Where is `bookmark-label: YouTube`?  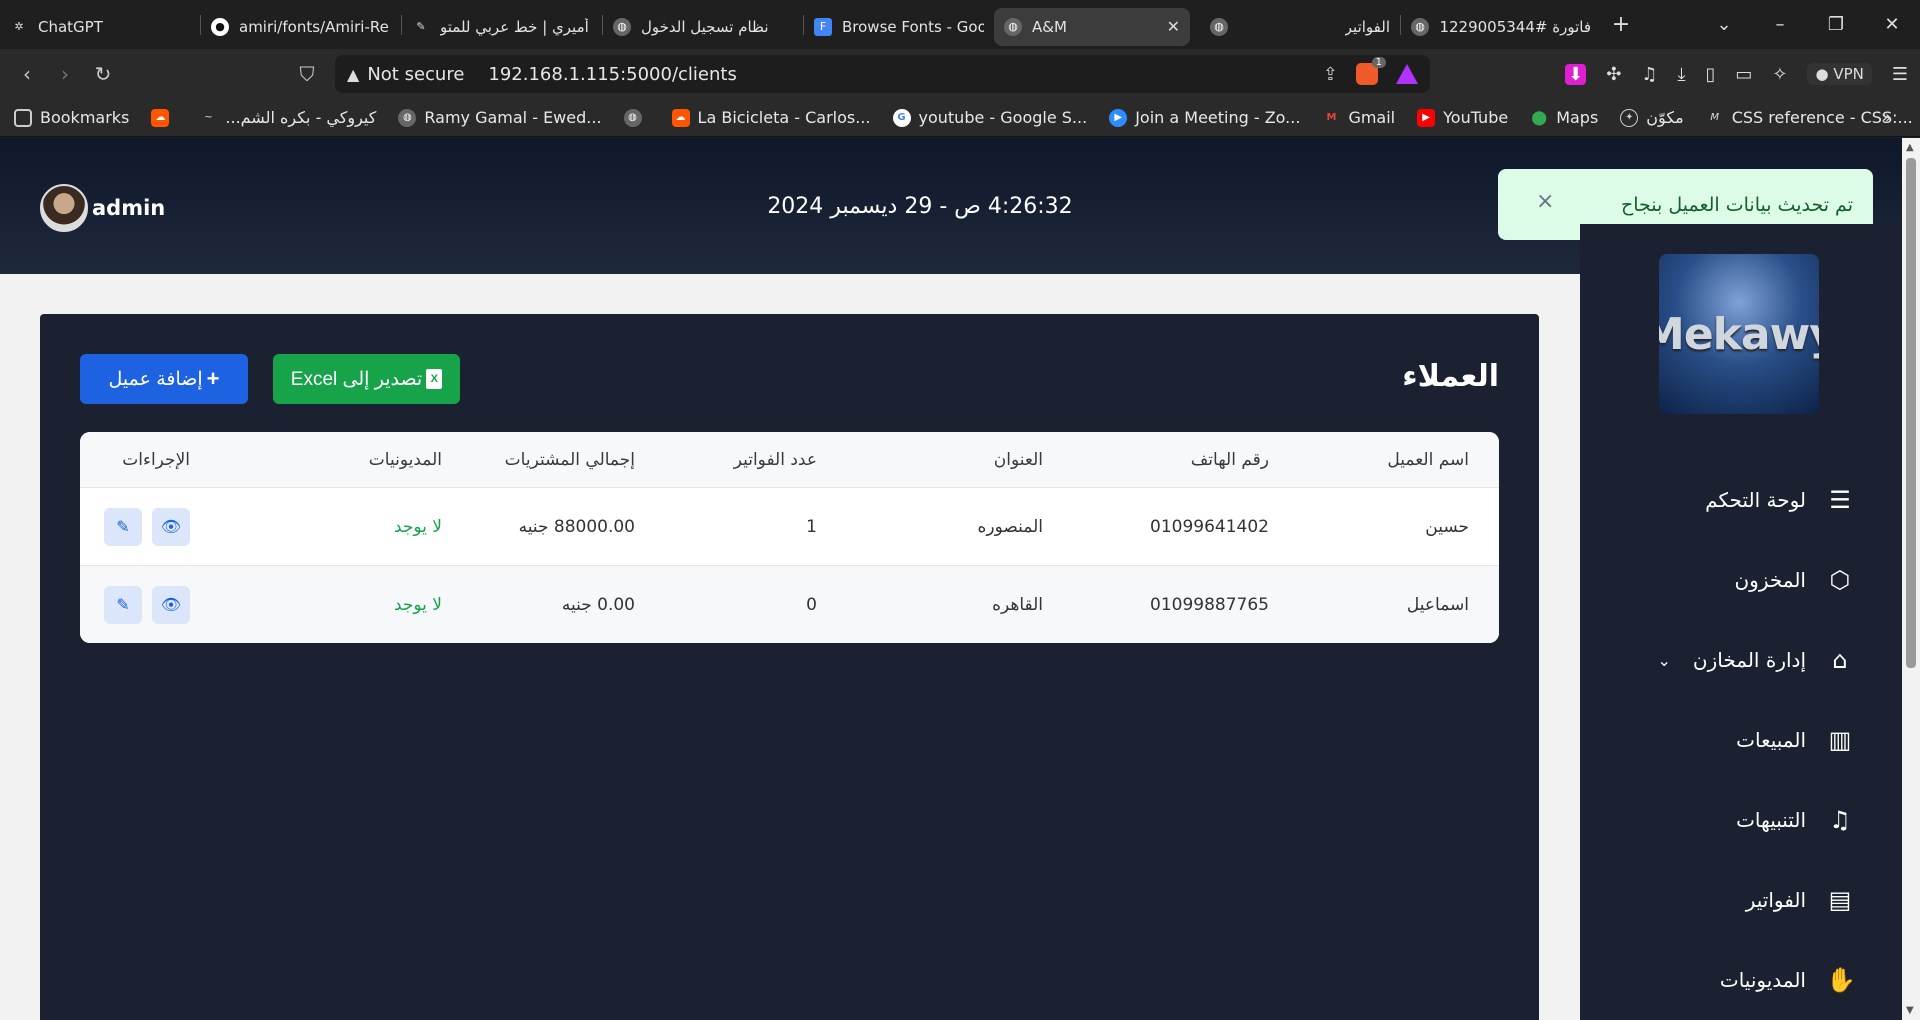
bookmark-label: YouTube is located at coordinates (1476, 117).